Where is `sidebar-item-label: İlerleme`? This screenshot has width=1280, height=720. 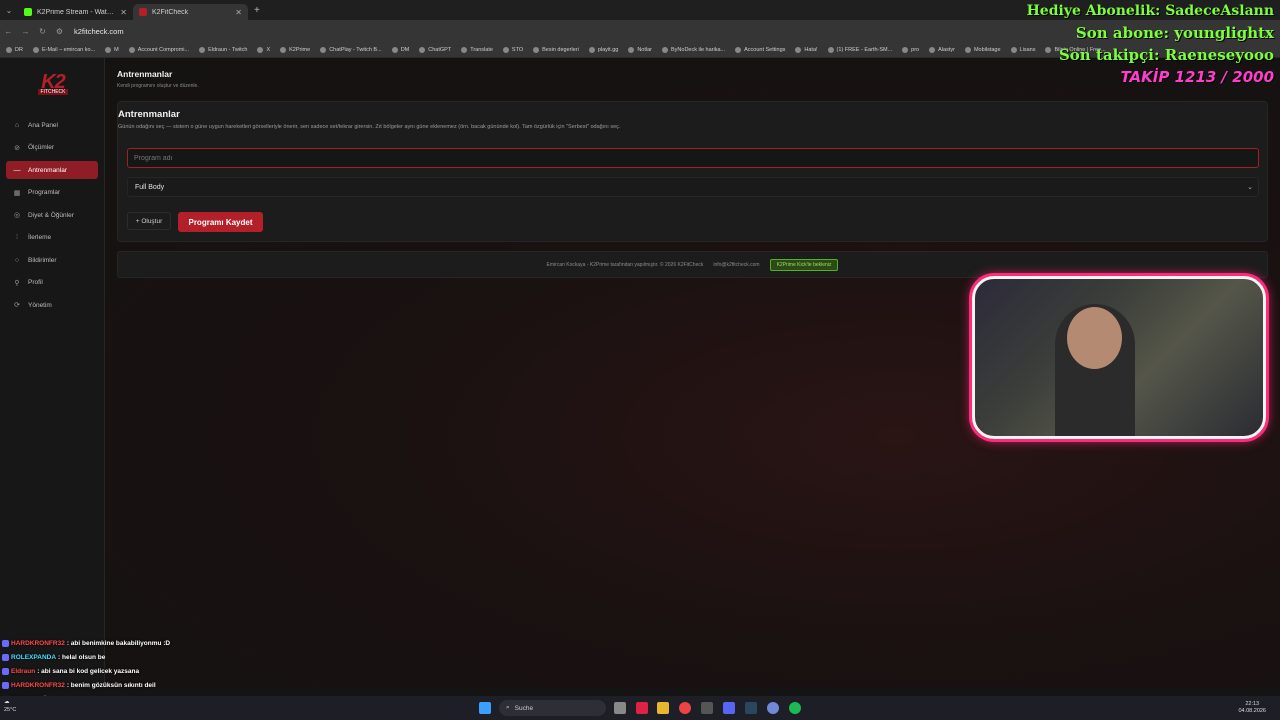
sidebar-item-label: İlerleme is located at coordinates (40, 237).